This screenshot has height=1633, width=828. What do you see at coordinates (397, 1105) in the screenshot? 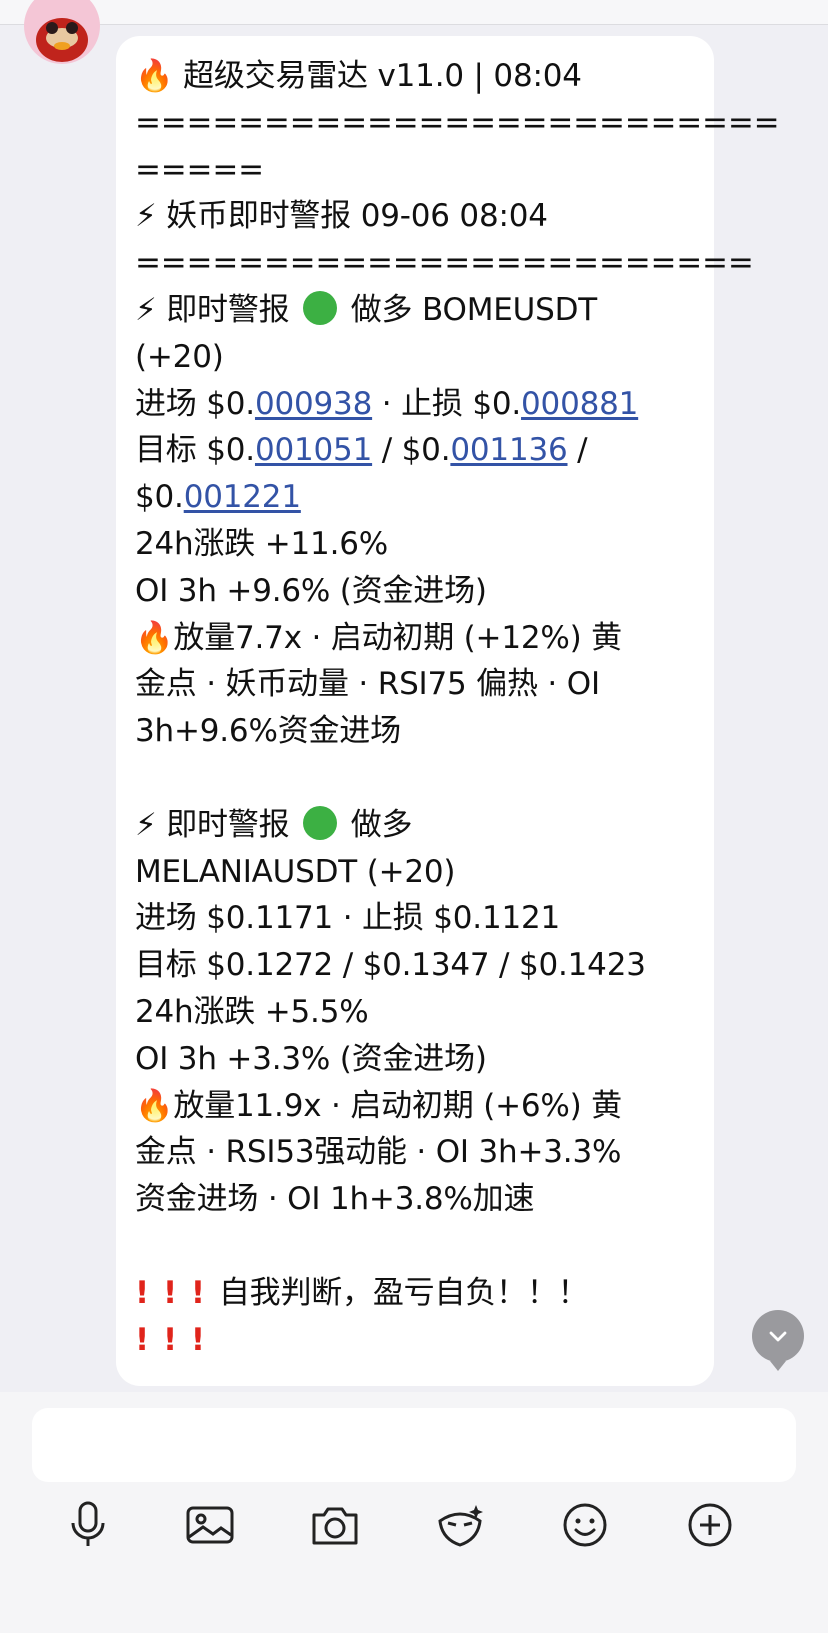
I see `signal-2a: 放量11.9x · 启动初期 (+6%) 黄` at bounding box center [397, 1105].